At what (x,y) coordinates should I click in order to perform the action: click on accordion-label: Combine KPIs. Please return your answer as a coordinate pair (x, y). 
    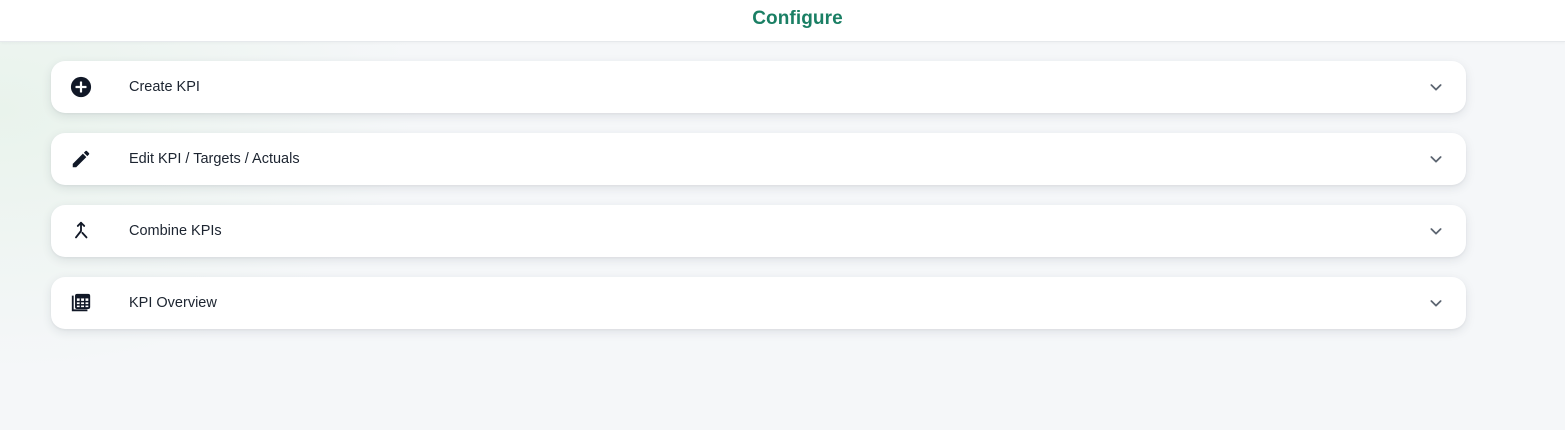
    Looking at the image, I should click on (175, 231).